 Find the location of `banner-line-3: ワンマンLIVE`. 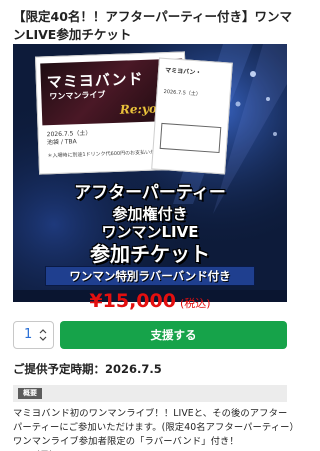

banner-line-3: ワンマンLIVE is located at coordinates (150, 231).